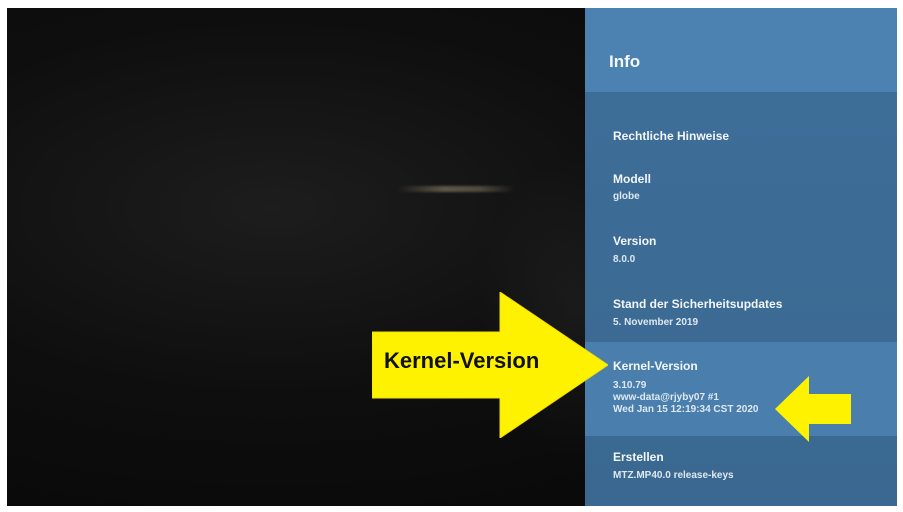  What do you see at coordinates (625, 61) in the screenshot?
I see `panel-title: Info` at bounding box center [625, 61].